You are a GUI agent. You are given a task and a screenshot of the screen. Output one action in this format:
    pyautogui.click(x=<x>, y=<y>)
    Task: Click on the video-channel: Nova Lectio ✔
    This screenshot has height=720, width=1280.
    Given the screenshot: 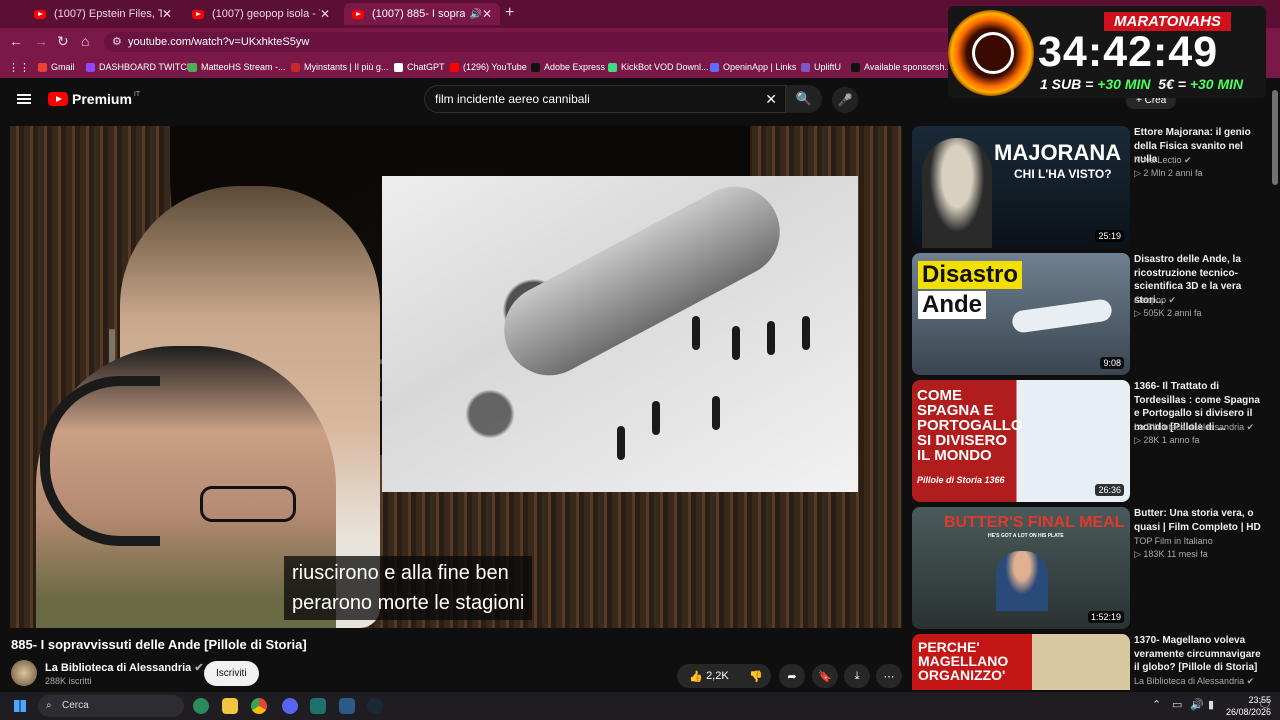 What is the action you would take?
    pyautogui.click(x=1163, y=160)
    